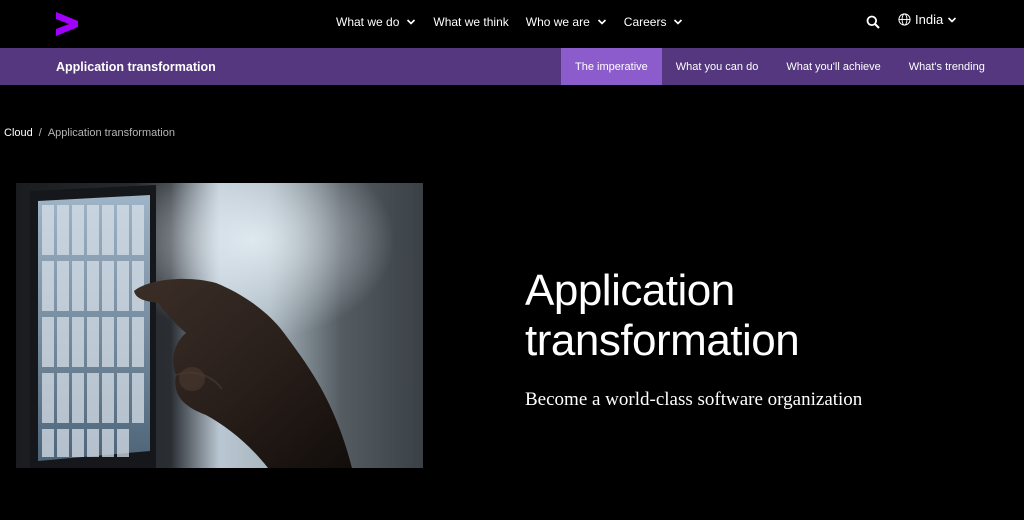  I want to click on tab-what-you-can-do: What you can do, so click(717, 66).